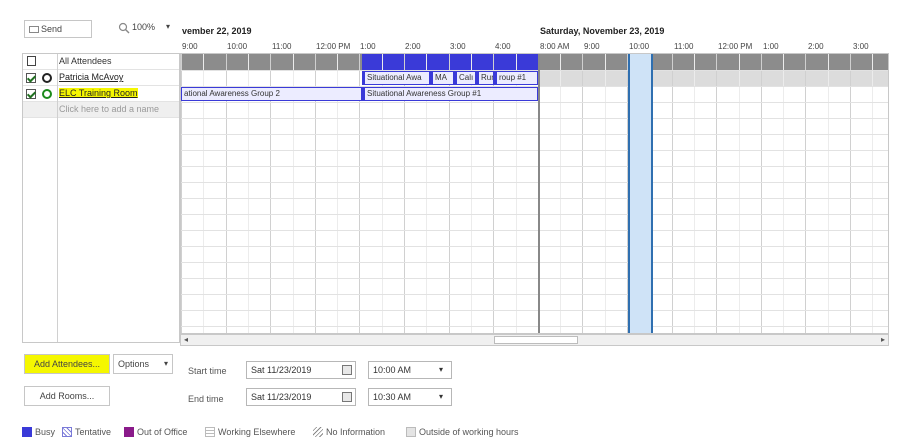 The width and height of the screenshot is (900, 447). What do you see at coordinates (713, 78) in the screenshot?
I see `patricia-row-bg` at bounding box center [713, 78].